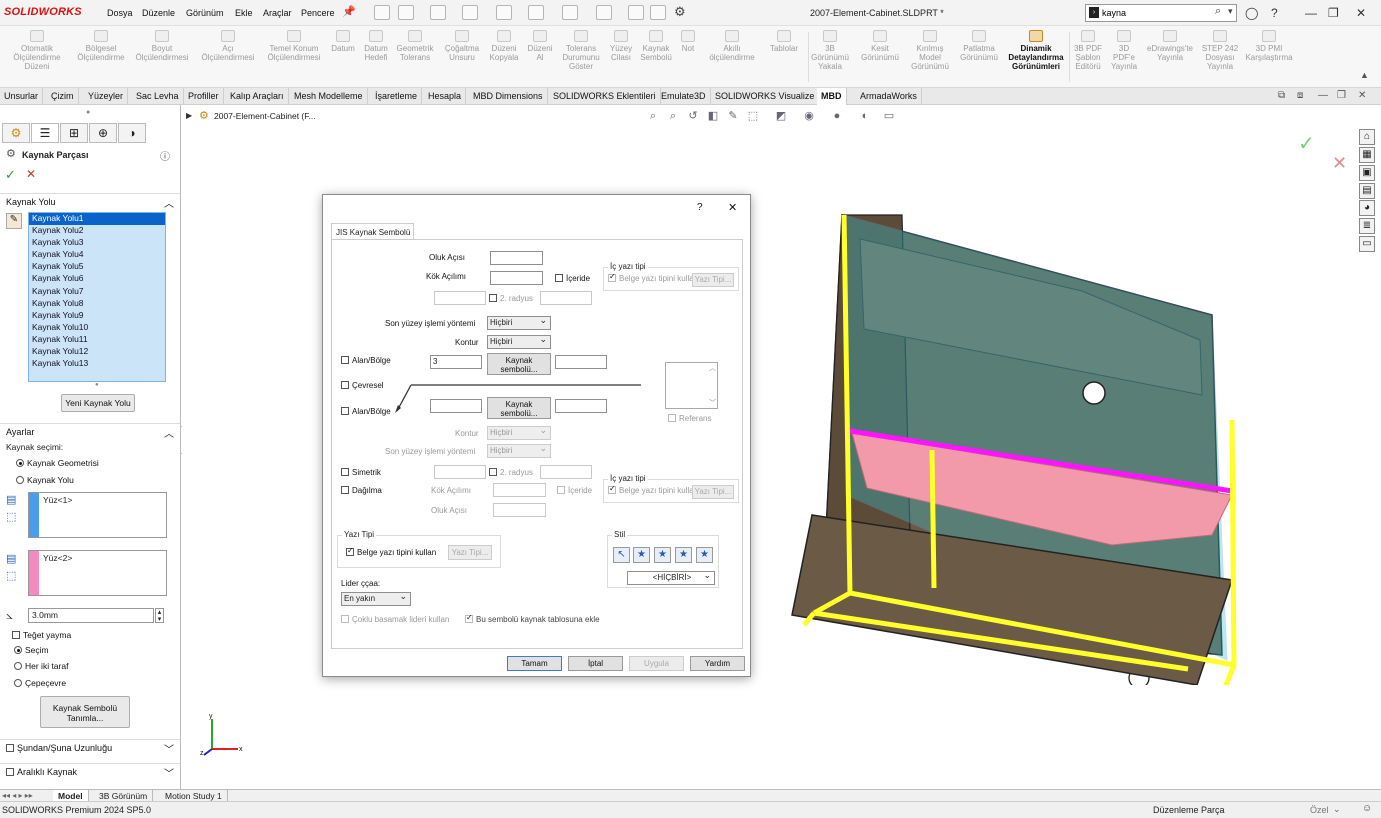 The width and height of the screenshot is (1381, 818). I want to click on collapse-chevron-icon: ︿, so click(169, 202).